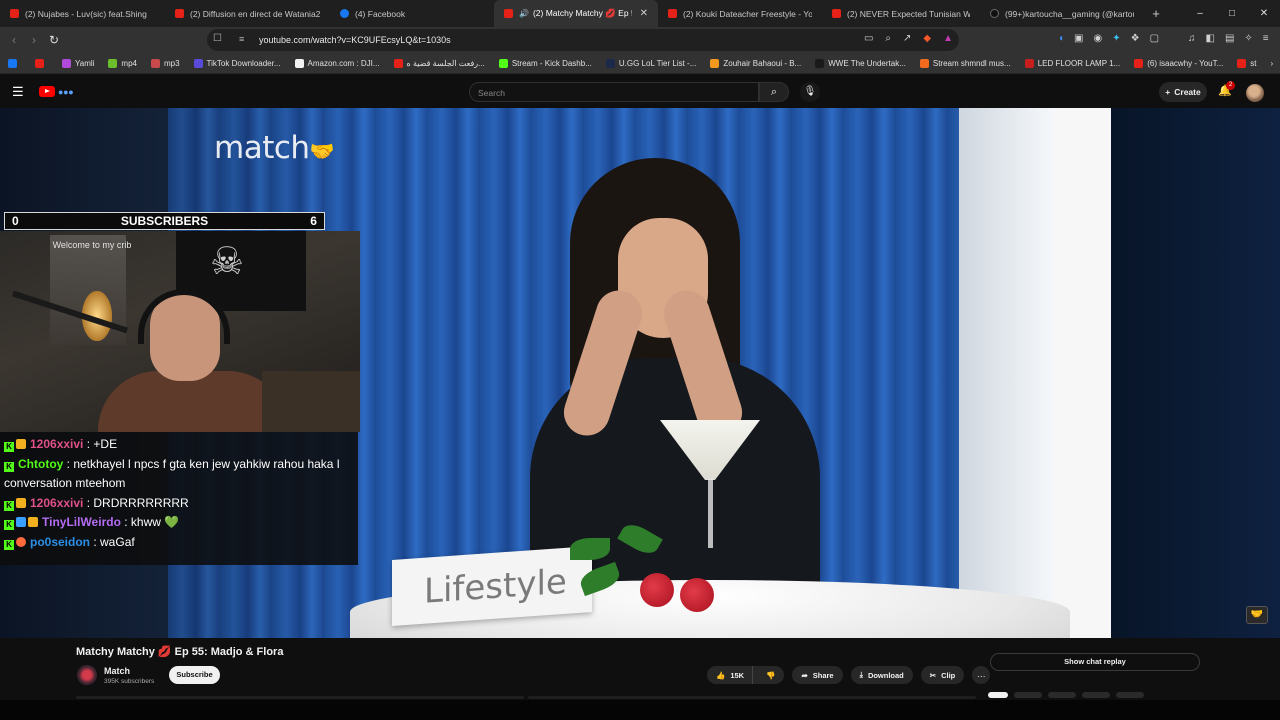 The image size is (1280, 720). I want to click on wallet-icon: ▤, so click(1229, 38).